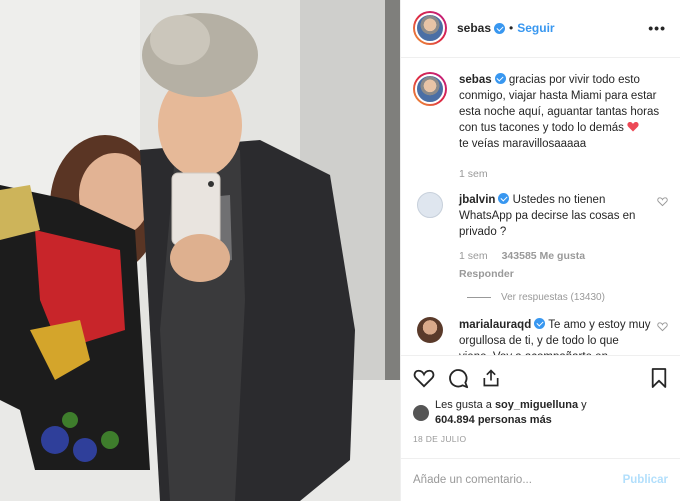  I want to click on reply-button: Responder, so click(486, 274).